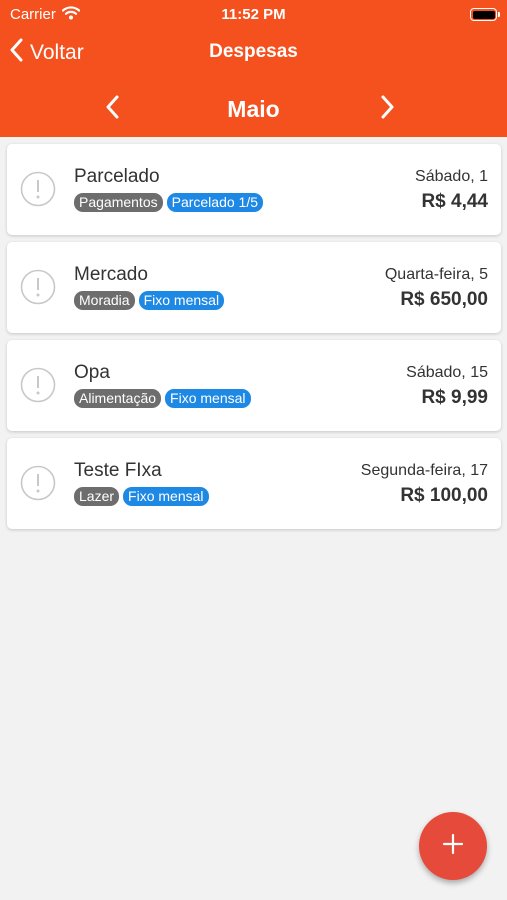  I want to click on add-expense-button, so click(453, 846).